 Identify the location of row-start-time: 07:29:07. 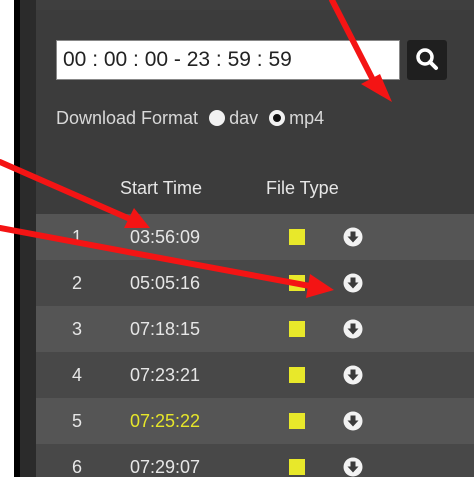
(165, 467).